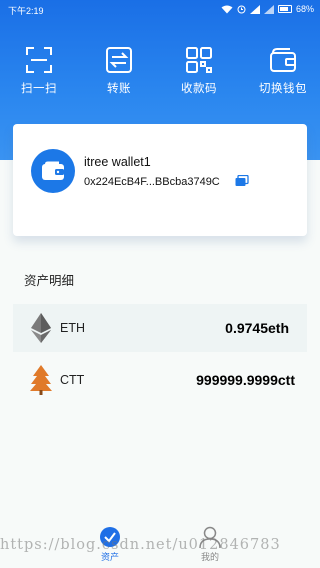 The width and height of the screenshot is (320, 568). Describe the element at coordinates (72, 380) in the screenshot. I see `asset-symbol: CTT` at that location.